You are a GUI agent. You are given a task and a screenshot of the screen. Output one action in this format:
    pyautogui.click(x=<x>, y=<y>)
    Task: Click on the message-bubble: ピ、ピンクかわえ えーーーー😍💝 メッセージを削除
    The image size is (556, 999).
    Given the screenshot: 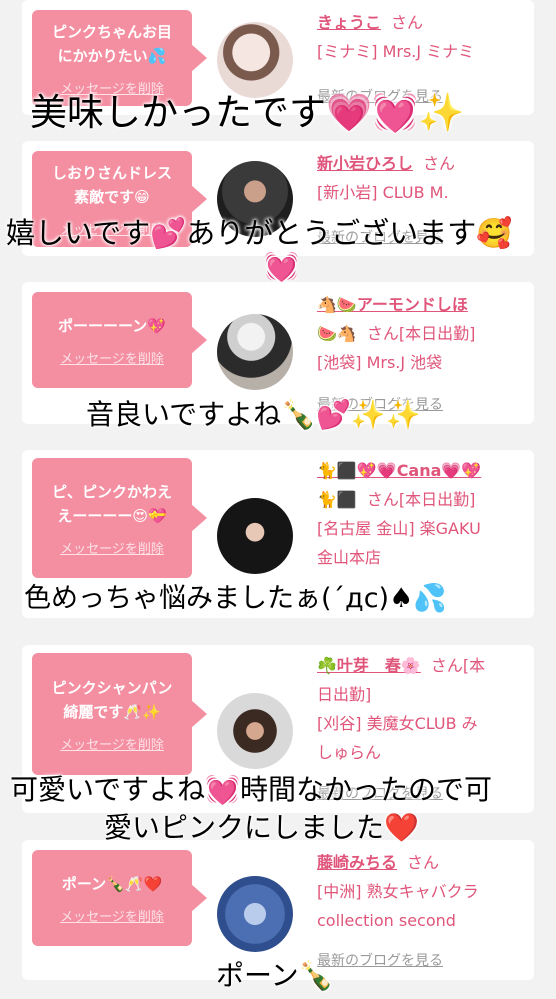 What is the action you would take?
    pyautogui.click(x=119, y=518)
    